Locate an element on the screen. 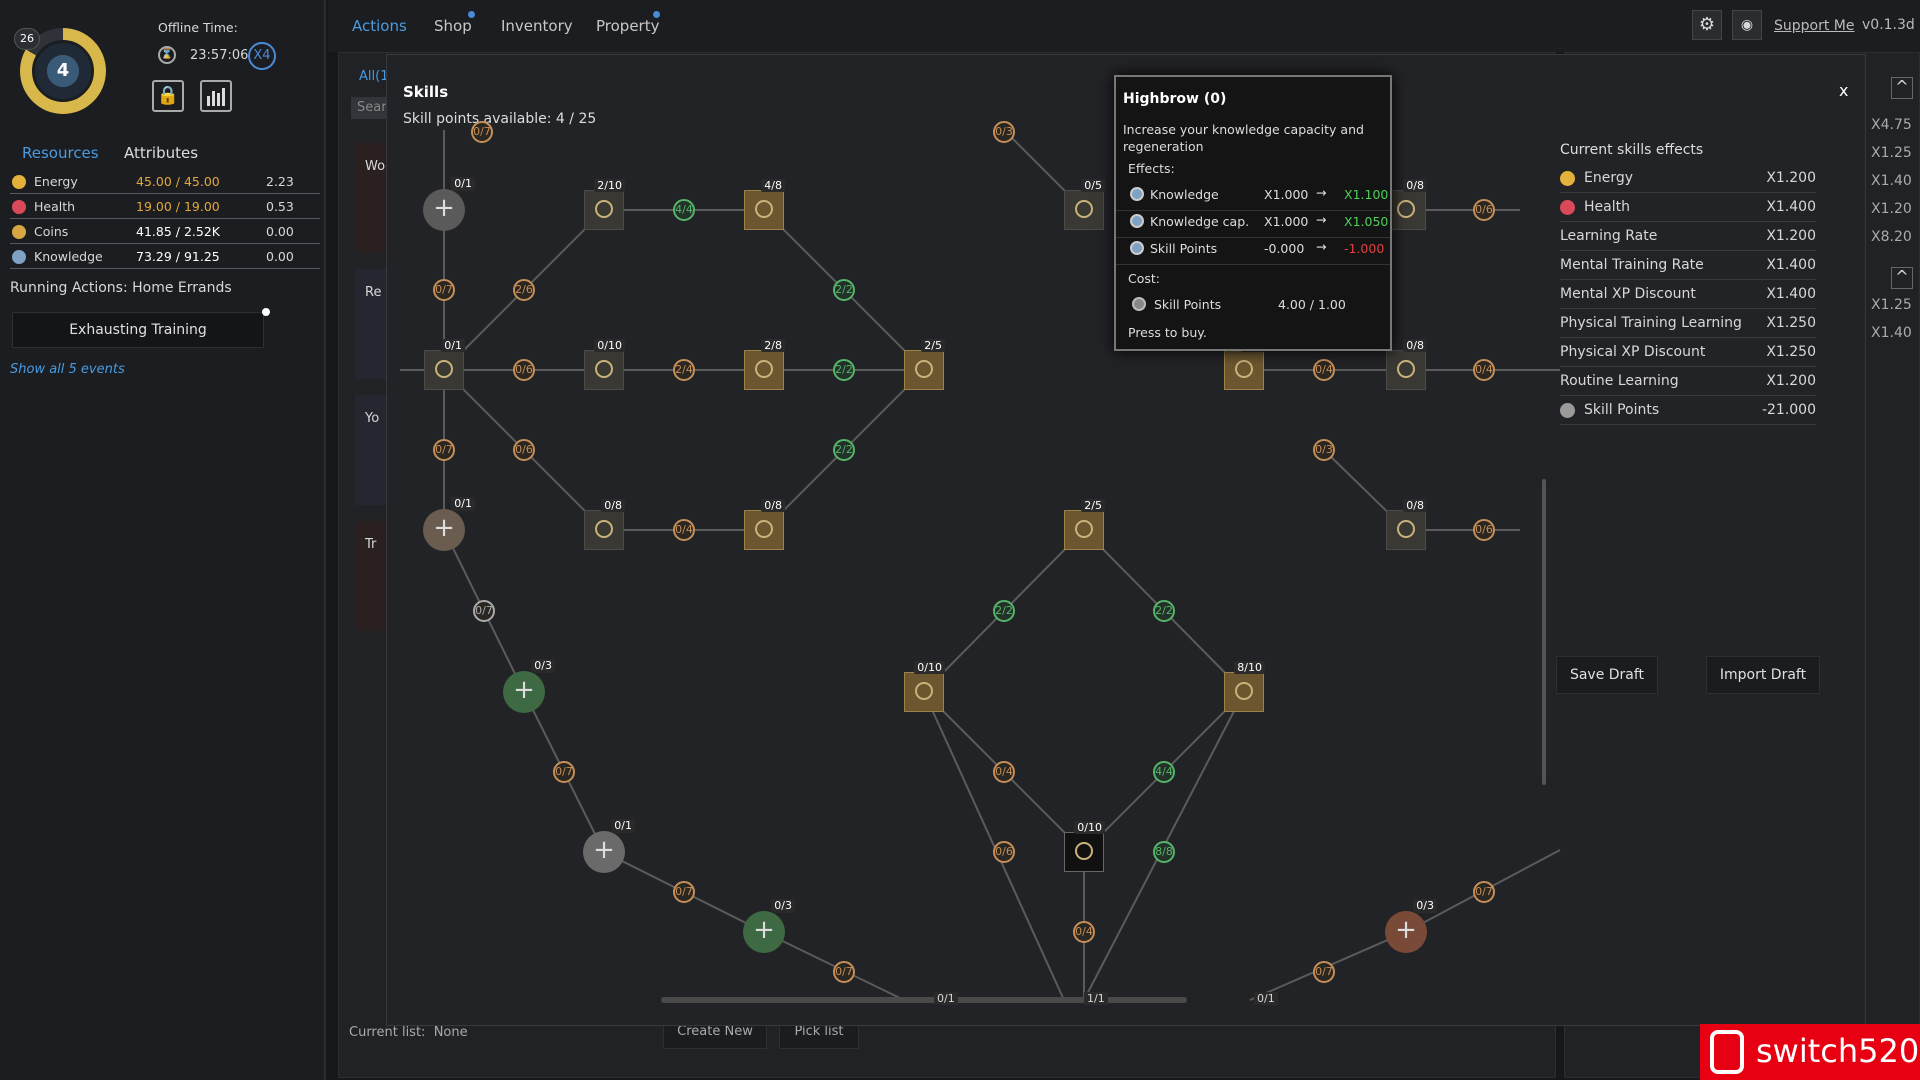 The width and height of the screenshot is (1920, 1080). effect-name: Routine Learning is located at coordinates (1619, 381).